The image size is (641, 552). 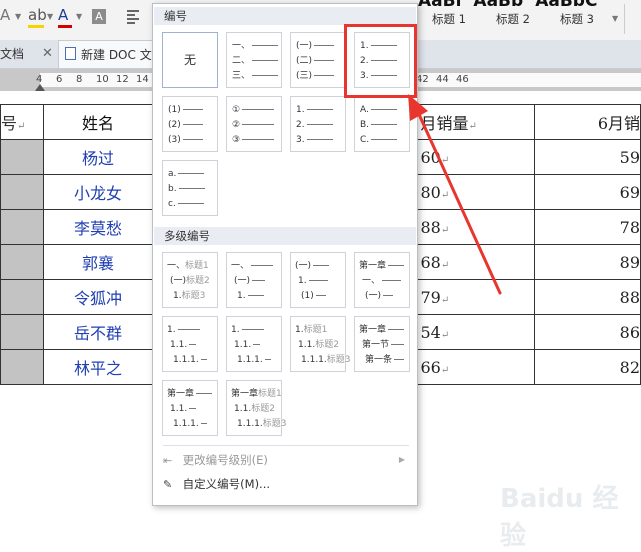 I want to click on numbering-option: A. B. C., so click(x=382, y=124).